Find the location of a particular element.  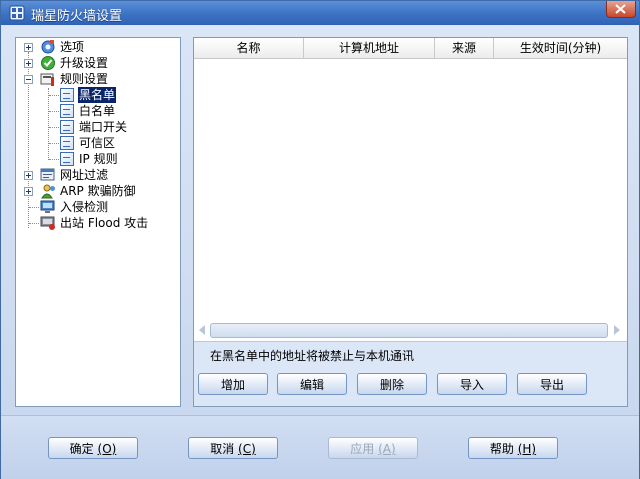

blacklist-doc-icon is located at coordinates (67, 95).